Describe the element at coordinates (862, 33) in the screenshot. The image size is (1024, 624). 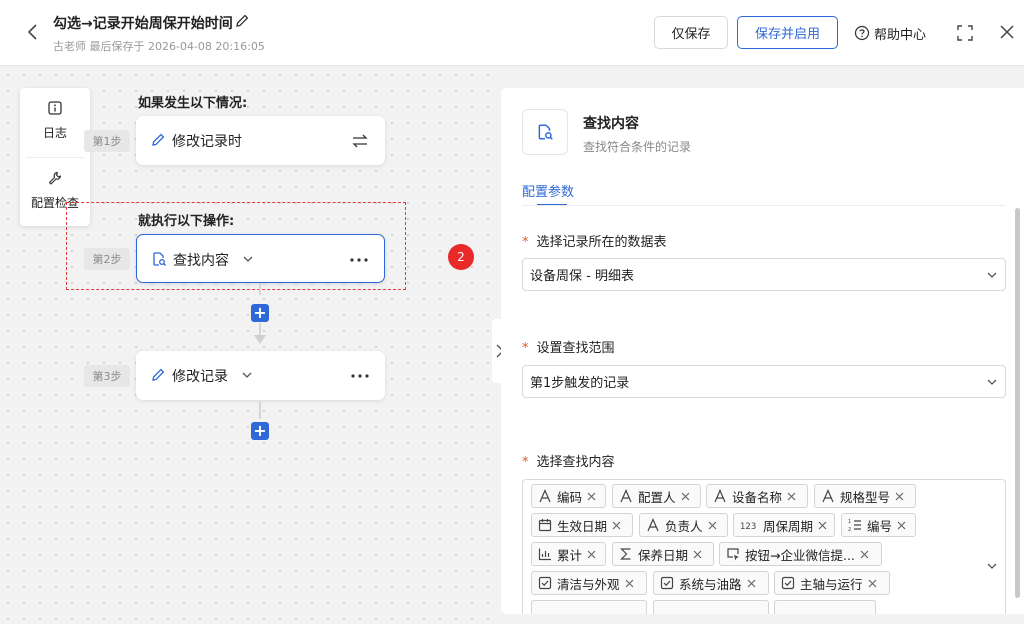
I see `help-circle-icon` at that location.